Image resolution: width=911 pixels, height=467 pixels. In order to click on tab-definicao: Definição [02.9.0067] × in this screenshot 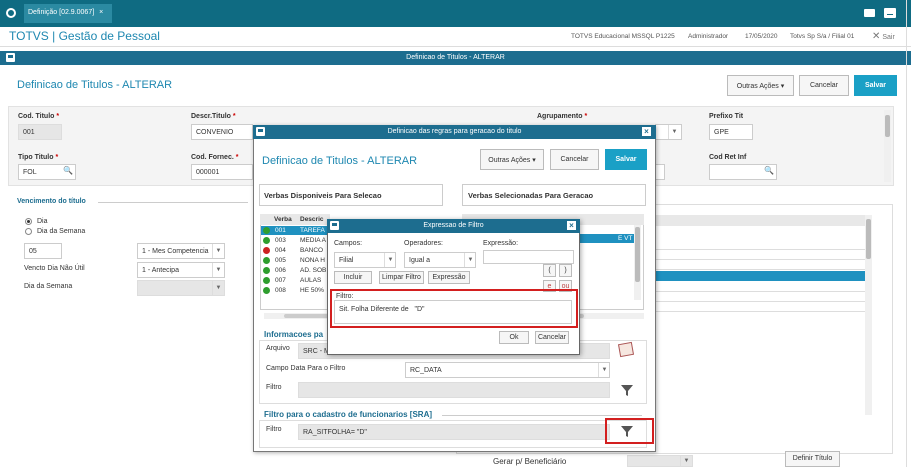, I will do `click(68, 13)`.